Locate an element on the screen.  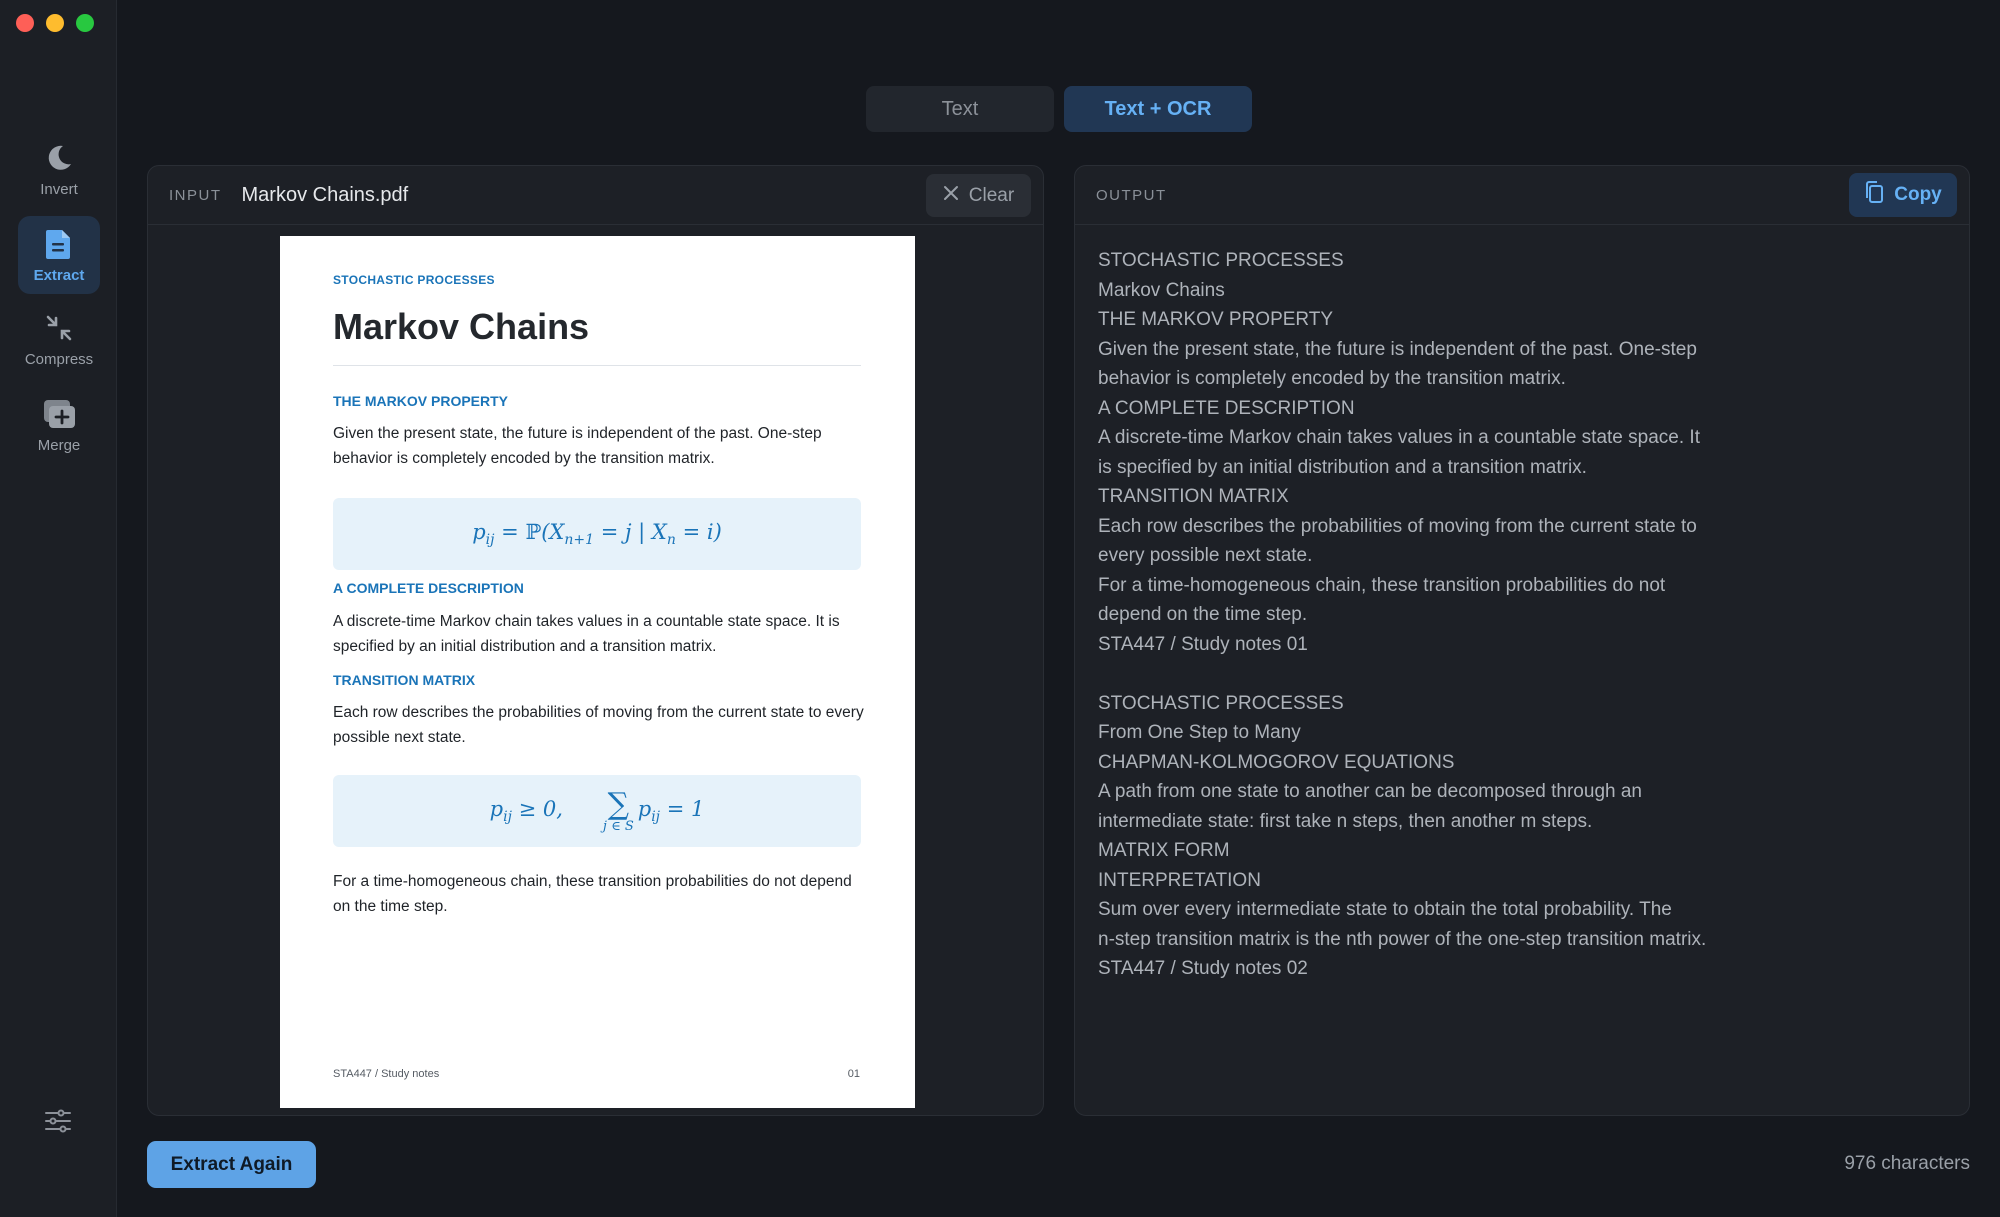
output-line: A COMPLETE DESCRIPTION is located at coordinates (1226, 408).